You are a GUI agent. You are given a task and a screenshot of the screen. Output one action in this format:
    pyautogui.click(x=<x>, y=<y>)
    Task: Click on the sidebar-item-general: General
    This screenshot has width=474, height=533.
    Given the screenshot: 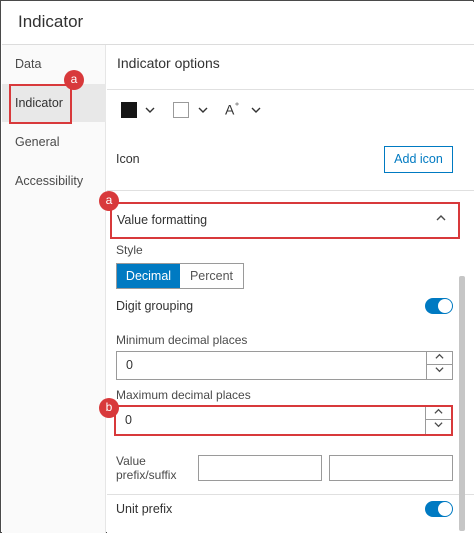 What is the action you would take?
    pyautogui.click(x=54, y=142)
    